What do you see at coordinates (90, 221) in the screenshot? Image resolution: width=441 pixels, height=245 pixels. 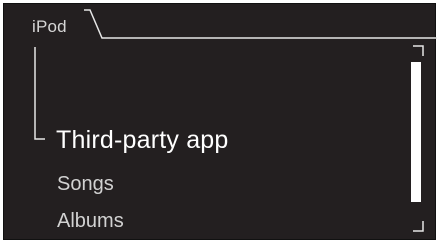 I see `menu-item-albums: Albums` at bounding box center [90, 221].